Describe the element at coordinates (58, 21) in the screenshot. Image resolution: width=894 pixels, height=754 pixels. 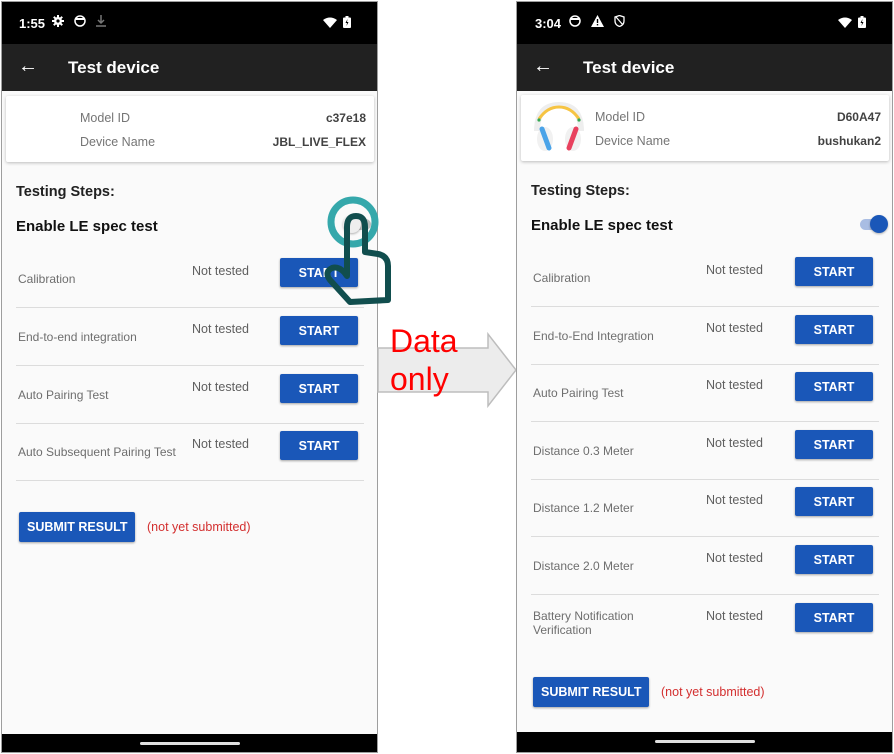
I see `settings-icon` at that location.